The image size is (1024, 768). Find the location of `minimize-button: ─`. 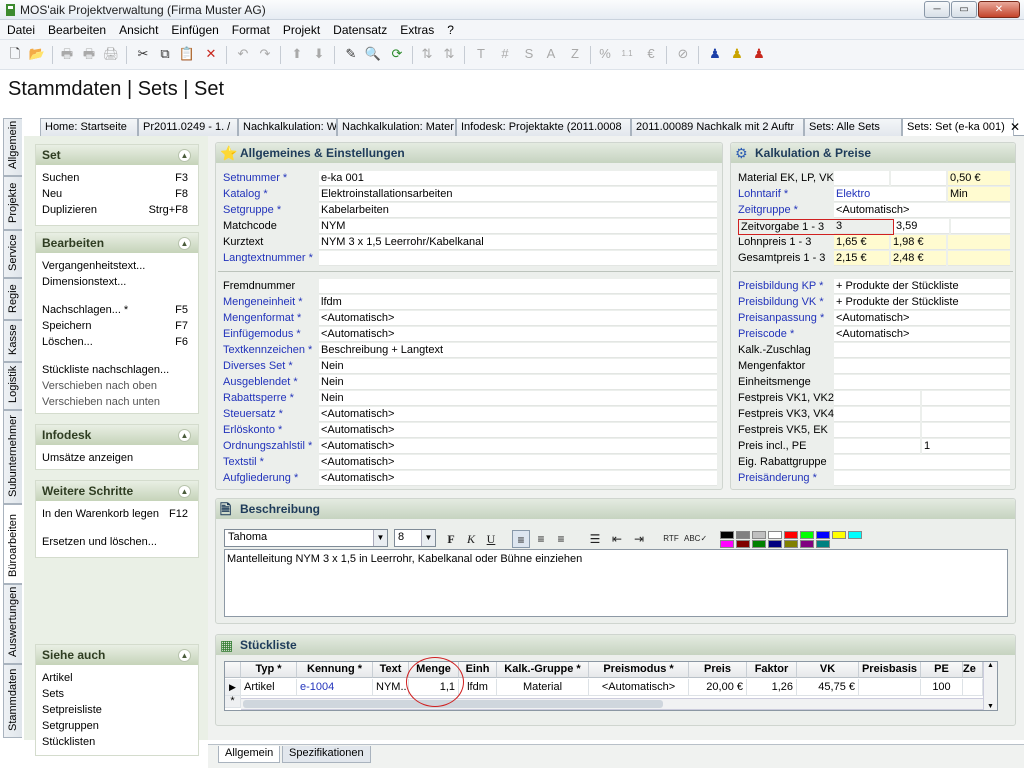

minimize-button: ─ is located at coordinates (937, 9).